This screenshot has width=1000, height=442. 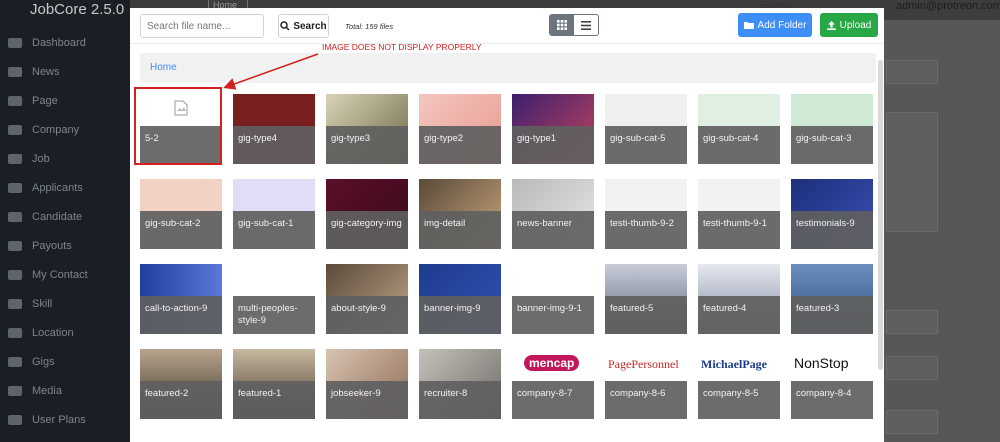 I want to click on breadcrumb-home-link: Home, so click(x=163, y=67).